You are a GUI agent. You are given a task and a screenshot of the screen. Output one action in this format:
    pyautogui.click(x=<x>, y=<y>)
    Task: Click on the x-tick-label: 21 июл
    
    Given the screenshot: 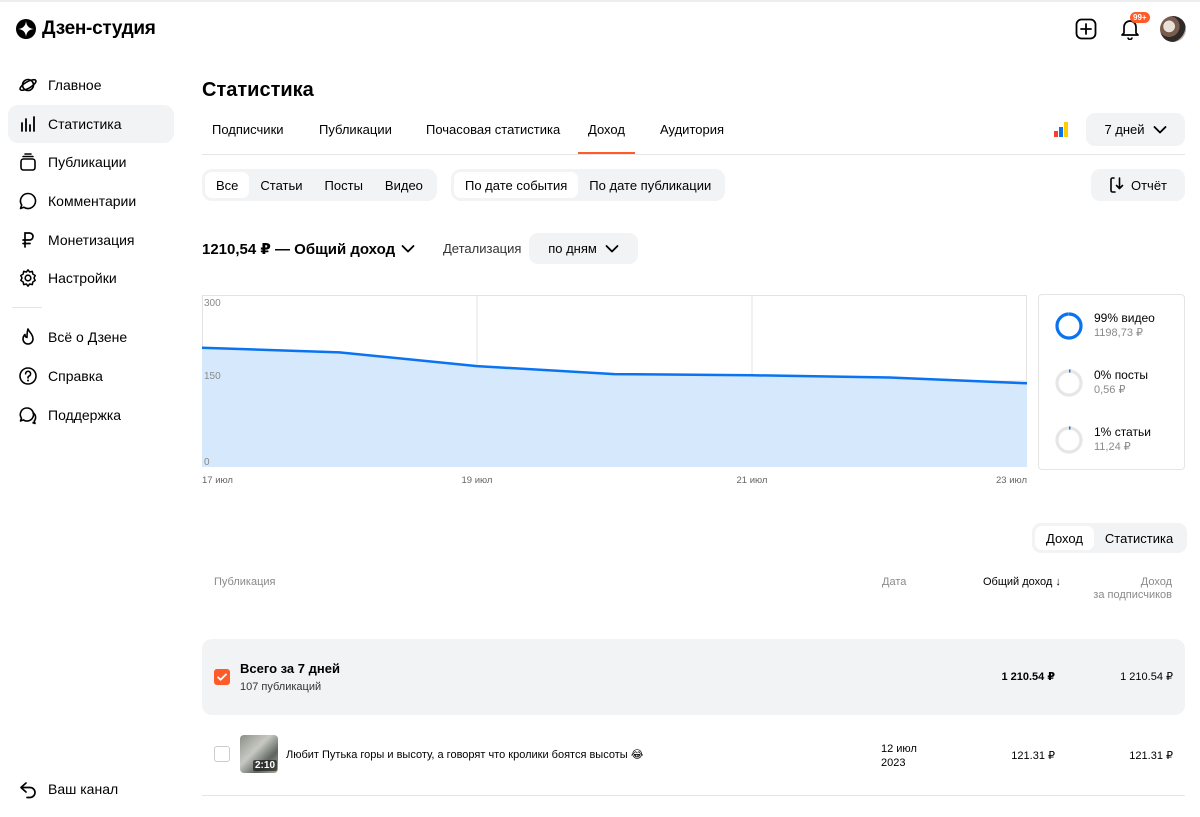 What is the action you would take?
    pyautogui.click(x=752, y=480)
    